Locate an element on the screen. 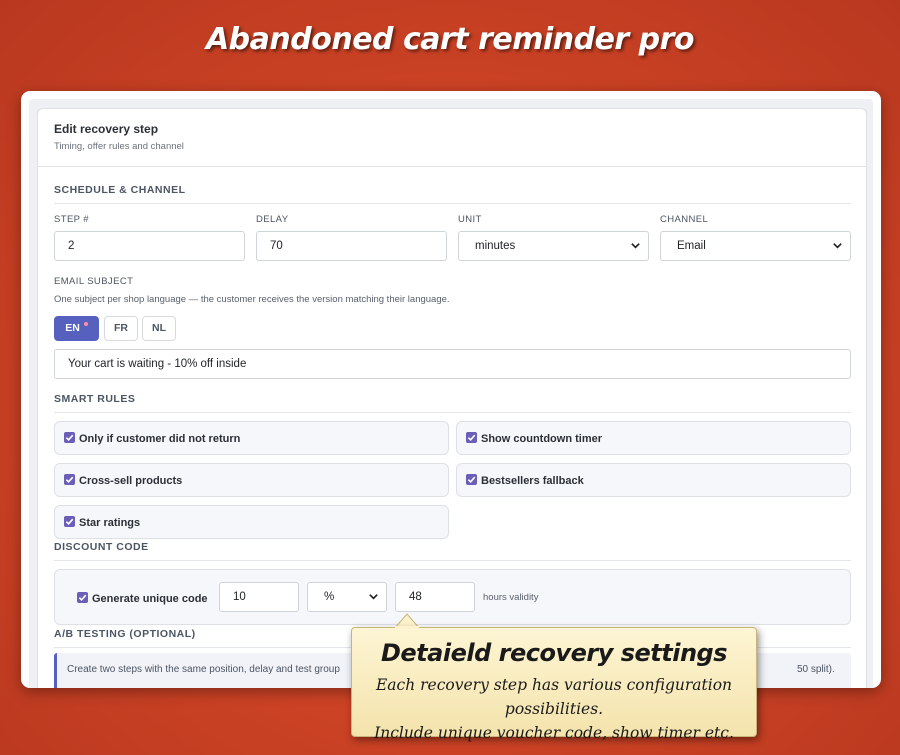 The height and width of the screenshot is (755, 900). unit-select: minutes is located at coordinates (553, 246).